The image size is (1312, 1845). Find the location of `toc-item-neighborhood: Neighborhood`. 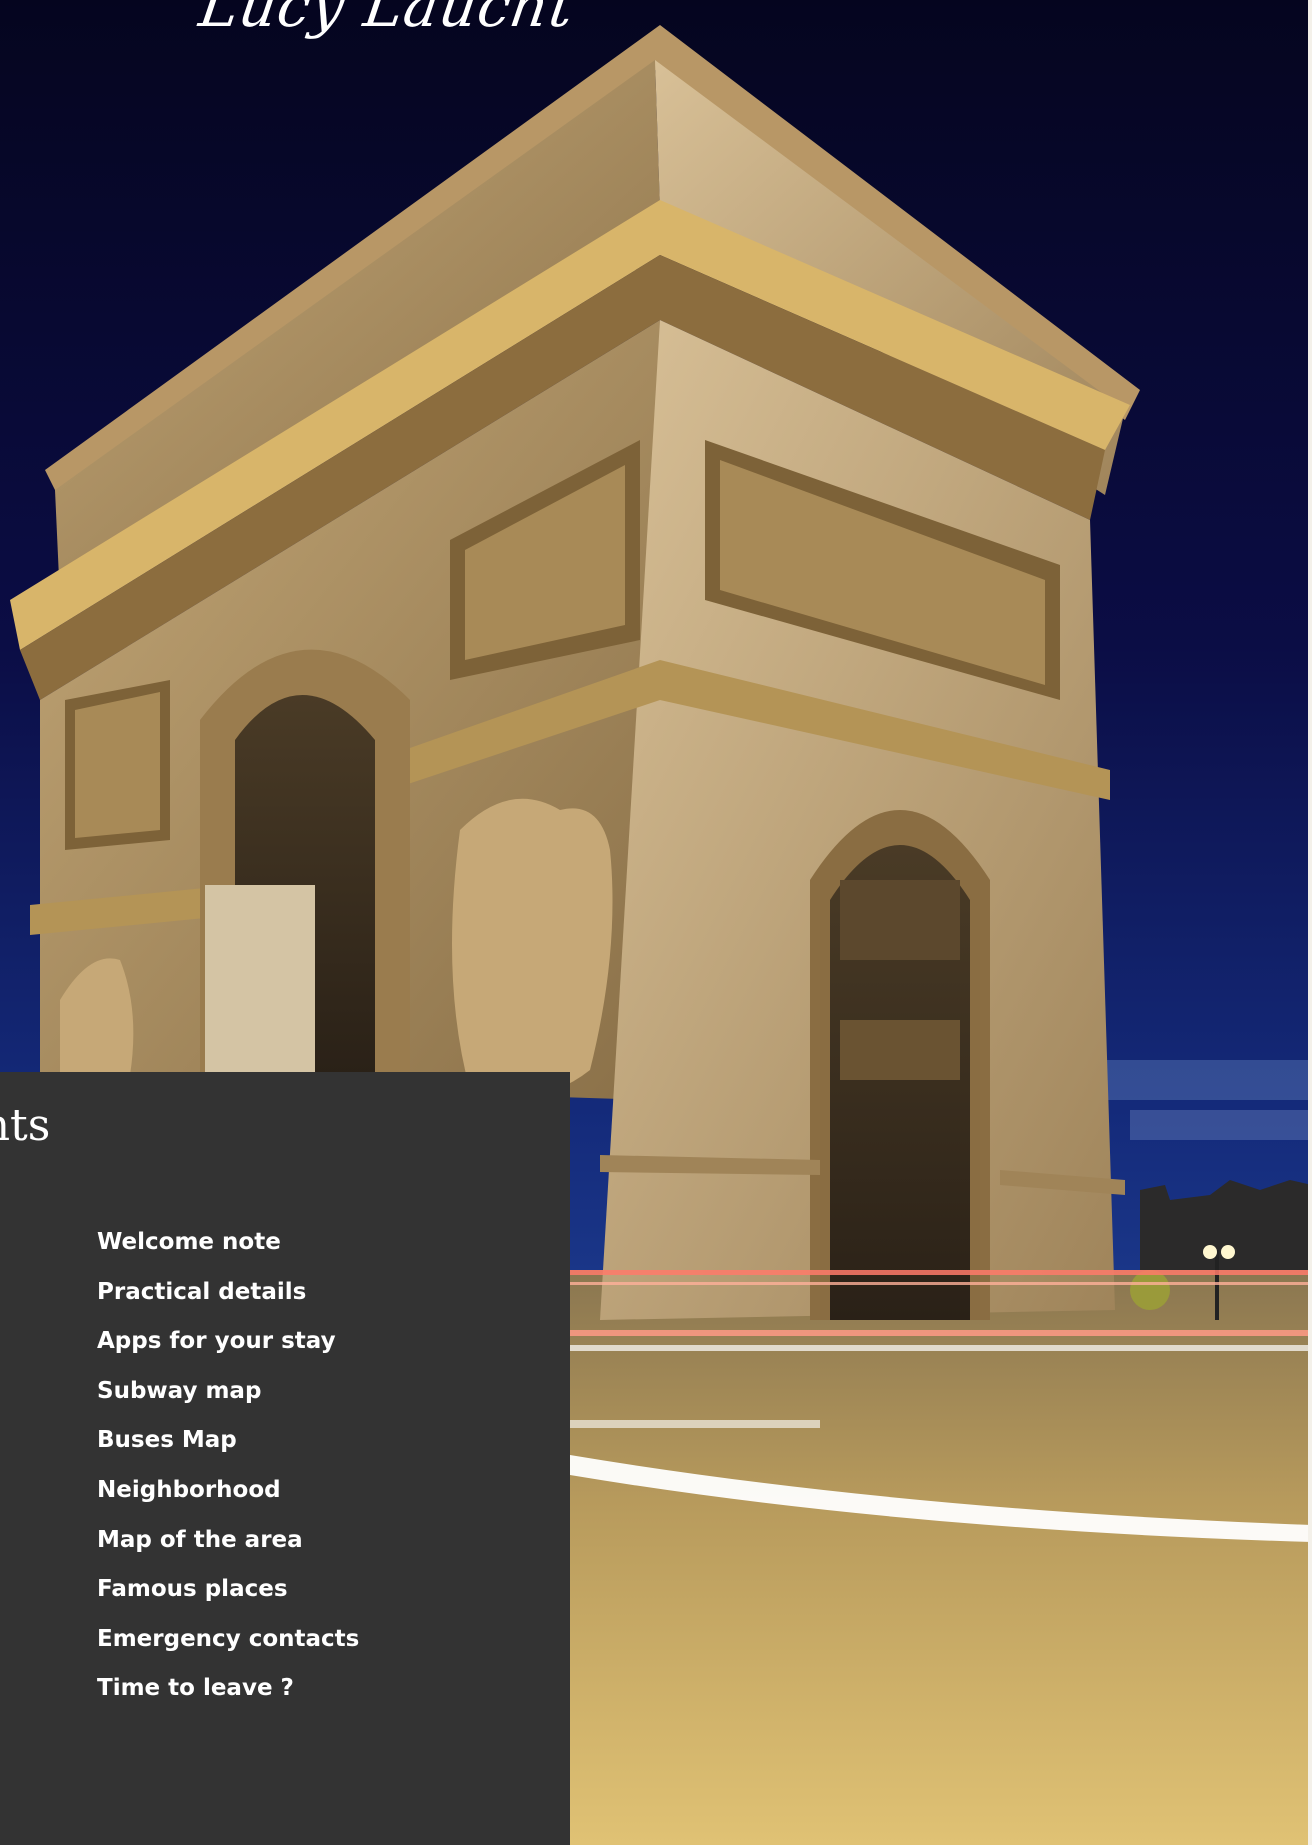

toc-item-neighborhood: Neighborhood is located at coordinates (228, 1502).